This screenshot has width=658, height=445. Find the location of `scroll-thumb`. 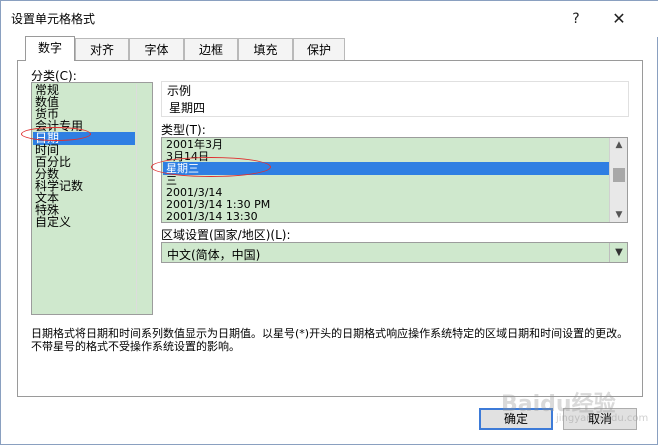

scroll-thumb is located at coordinates (619, 175).